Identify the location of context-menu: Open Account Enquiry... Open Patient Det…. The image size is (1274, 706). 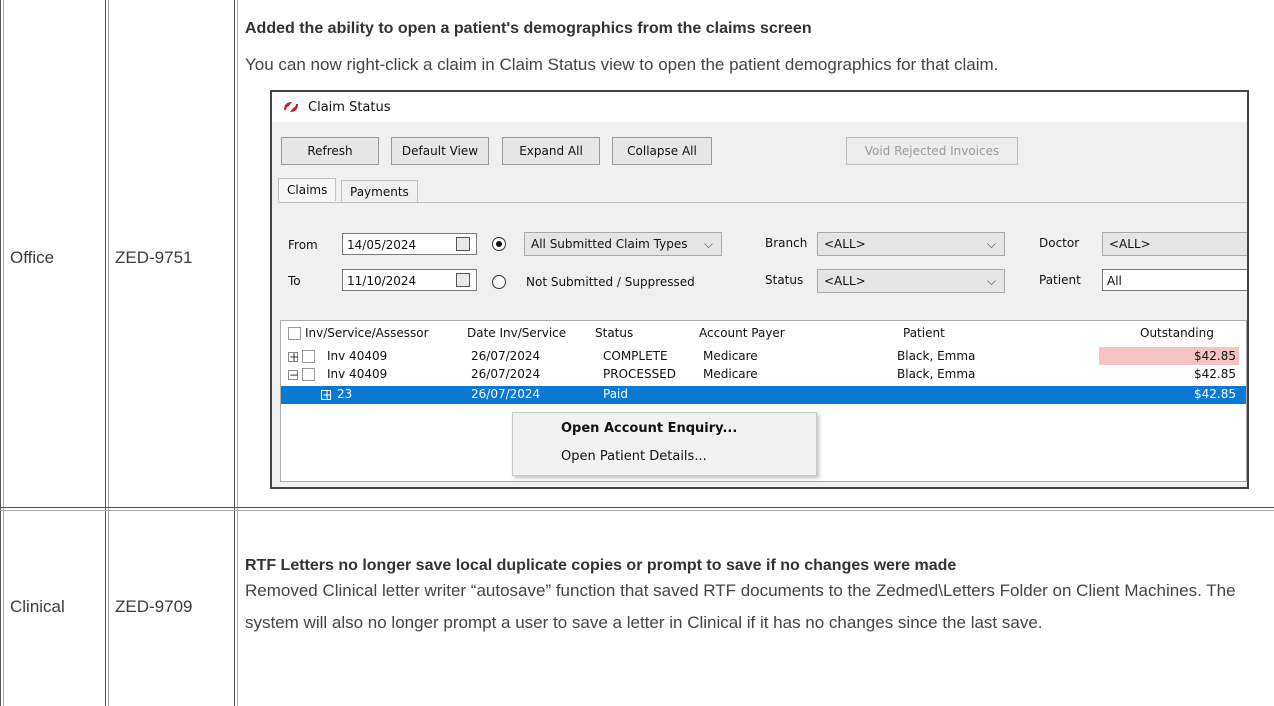
(664, 444).